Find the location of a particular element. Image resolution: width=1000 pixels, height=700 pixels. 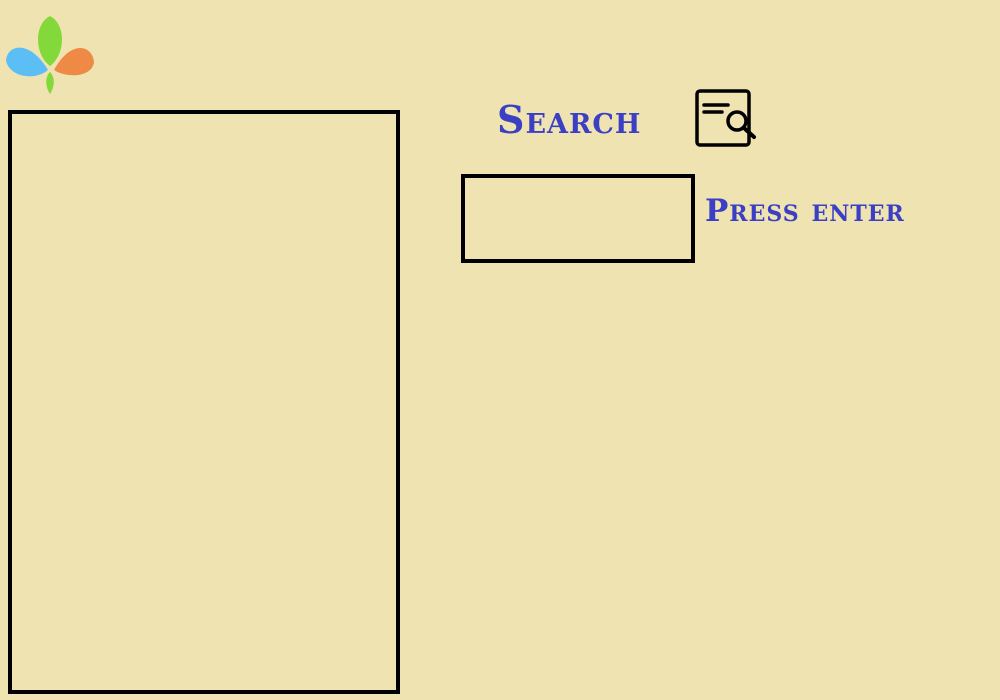

logo-icon is located at coordinates (50, 55).